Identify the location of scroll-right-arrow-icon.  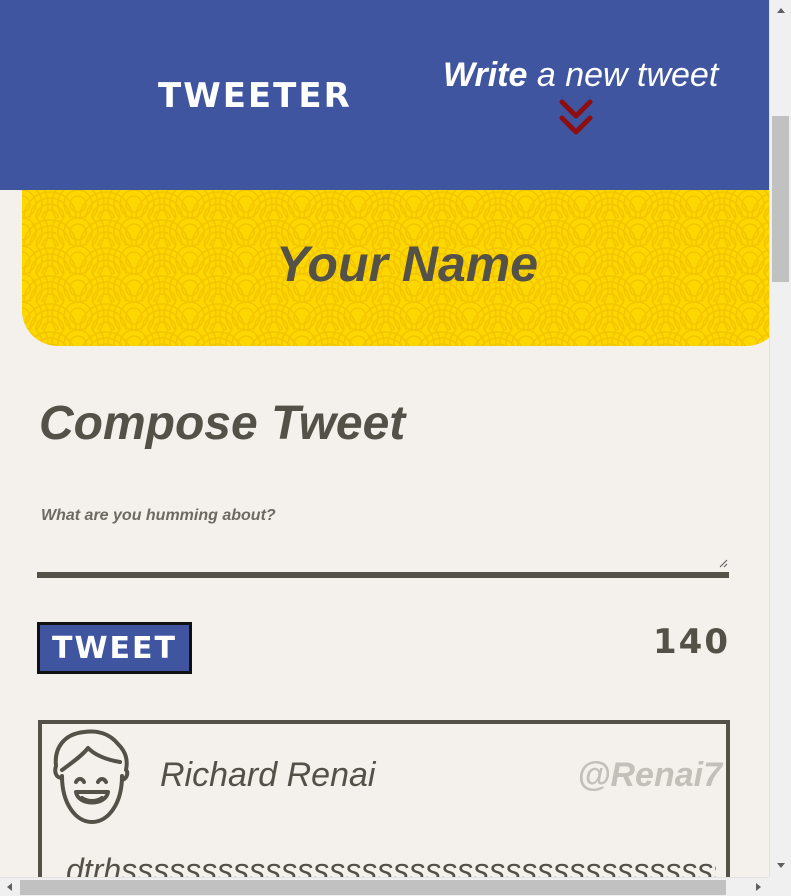
(758, 887).